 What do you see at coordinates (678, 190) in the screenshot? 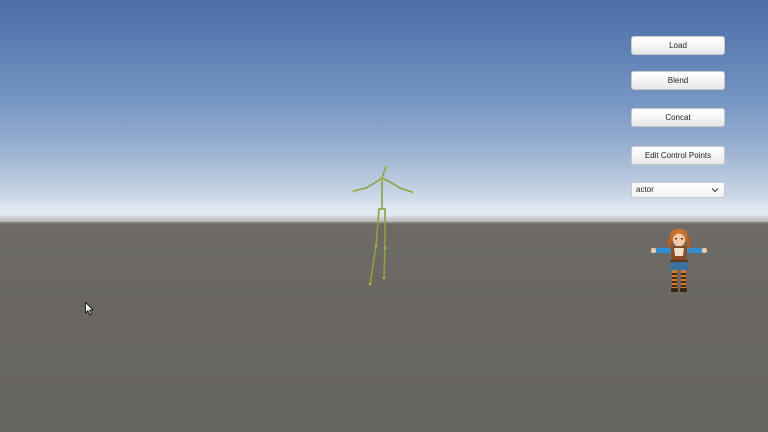
I see `actor-dropdown: actor` at bounding box center [678, 190].